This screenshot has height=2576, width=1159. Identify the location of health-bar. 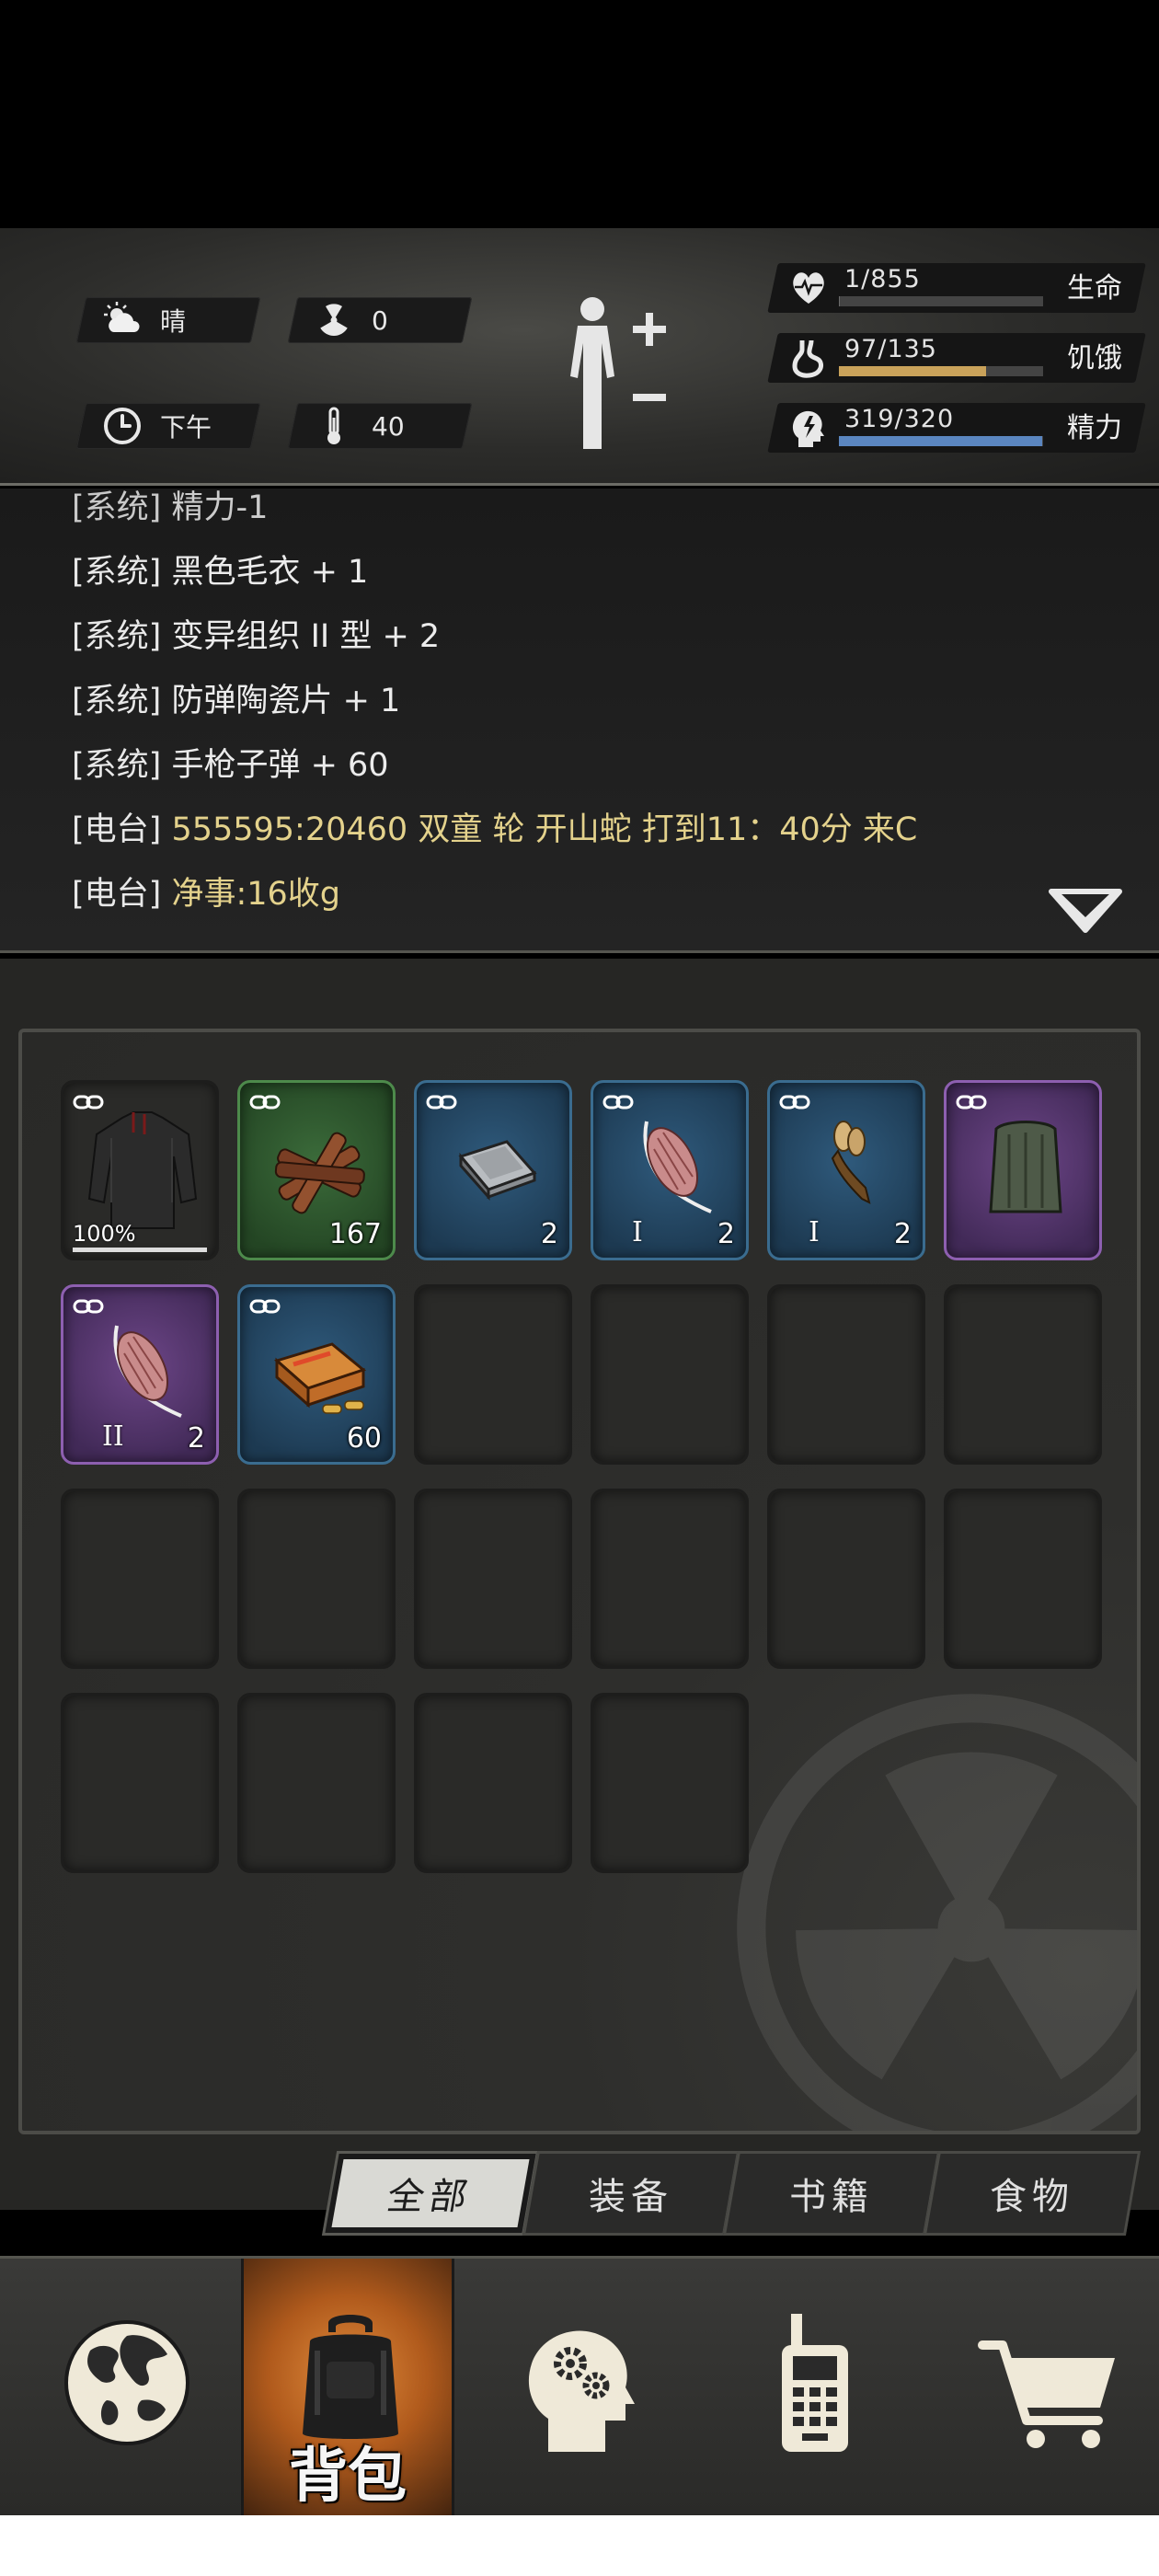
(941, 301).